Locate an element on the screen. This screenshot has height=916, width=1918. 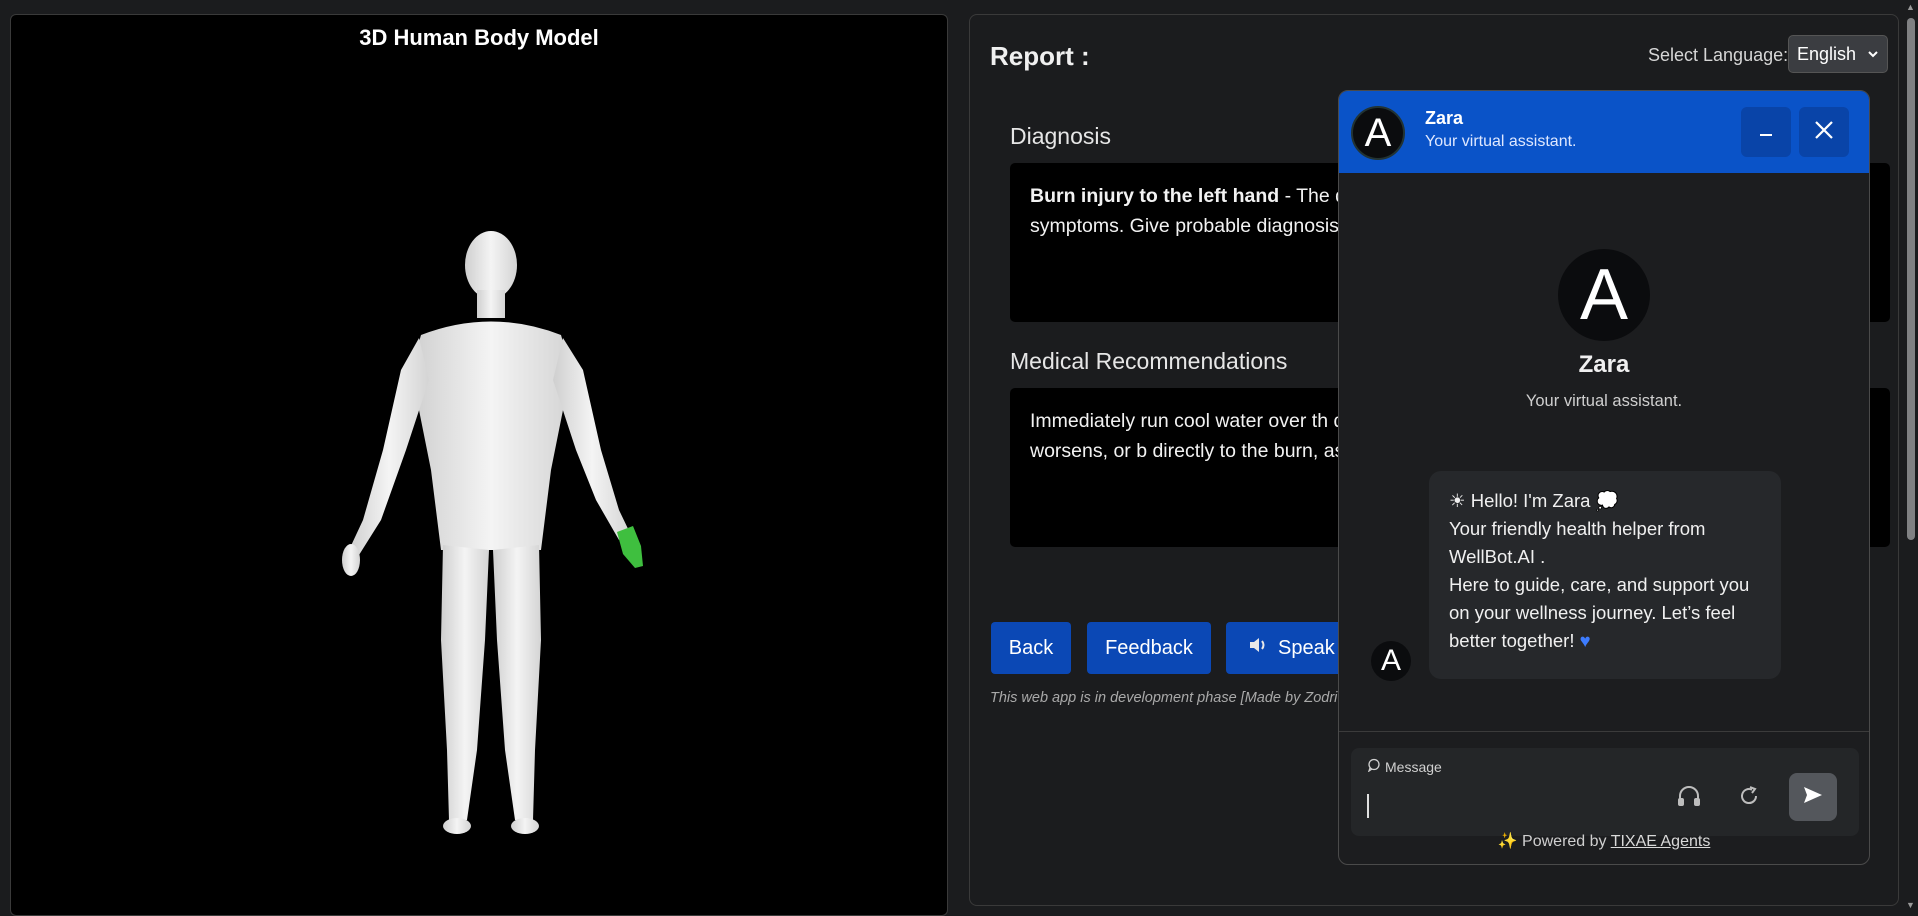
speak-button: Speak is located at coordinates (1286, 648).